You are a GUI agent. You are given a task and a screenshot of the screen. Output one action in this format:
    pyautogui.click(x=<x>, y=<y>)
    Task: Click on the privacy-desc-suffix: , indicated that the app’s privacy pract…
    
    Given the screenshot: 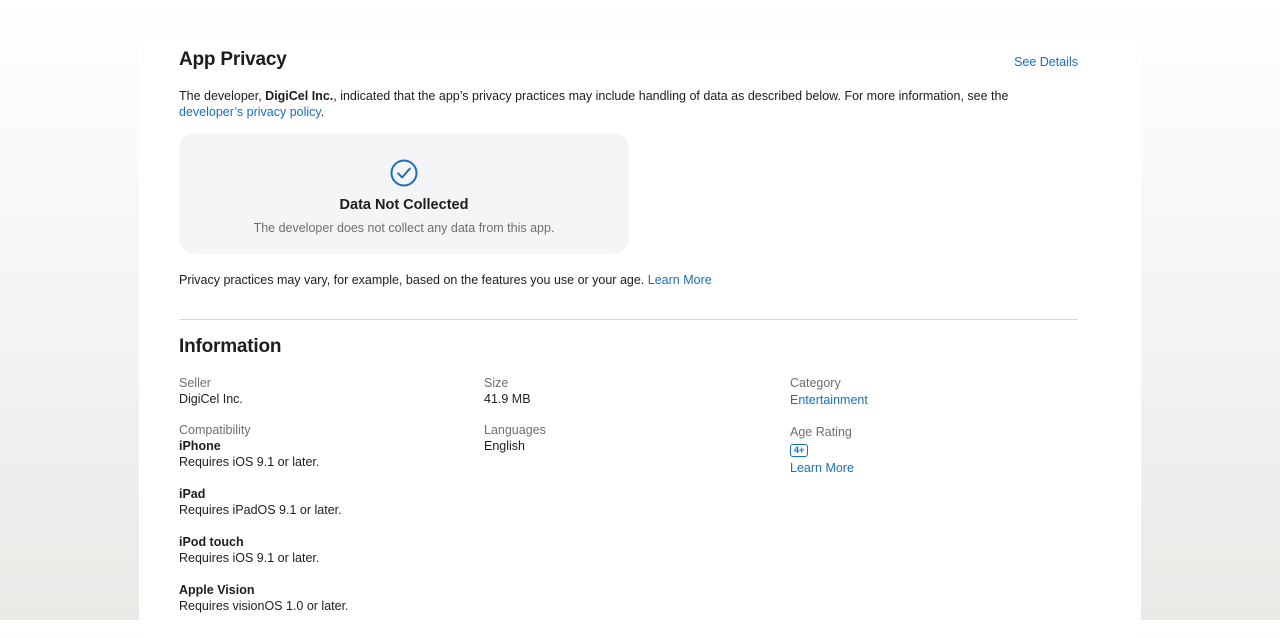 What is the action you would take?
    pyautogui.click(x=671, y=96)
    